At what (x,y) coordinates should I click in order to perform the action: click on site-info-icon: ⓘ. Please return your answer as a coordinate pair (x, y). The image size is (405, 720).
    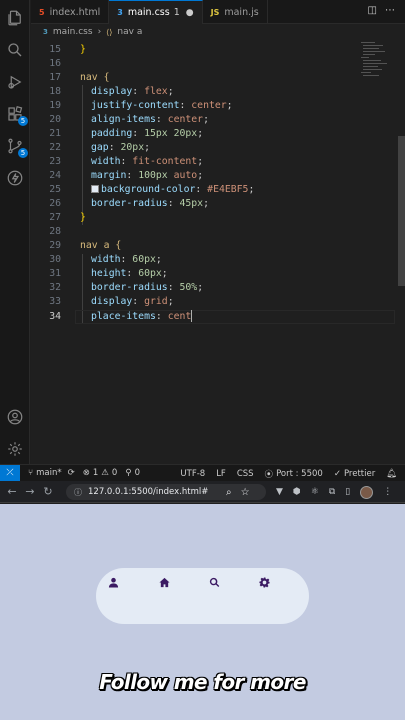
    Looking at the image, I should click on (78, 492).